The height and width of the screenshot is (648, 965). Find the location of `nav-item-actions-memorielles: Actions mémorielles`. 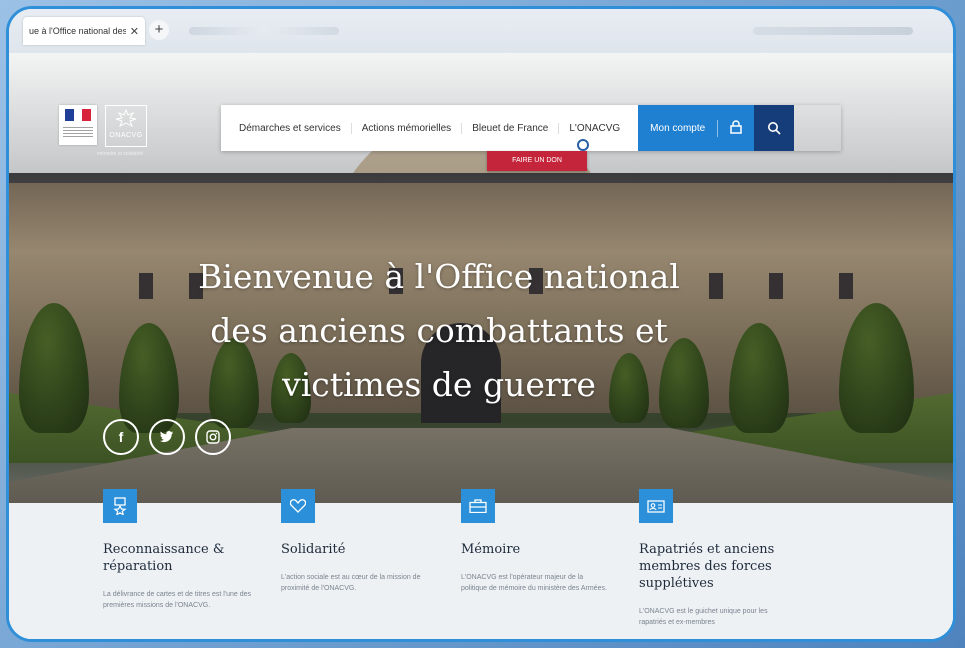

nav-item-actions-memorielles: Actions mémorielles is located at coordinates (407, 128).